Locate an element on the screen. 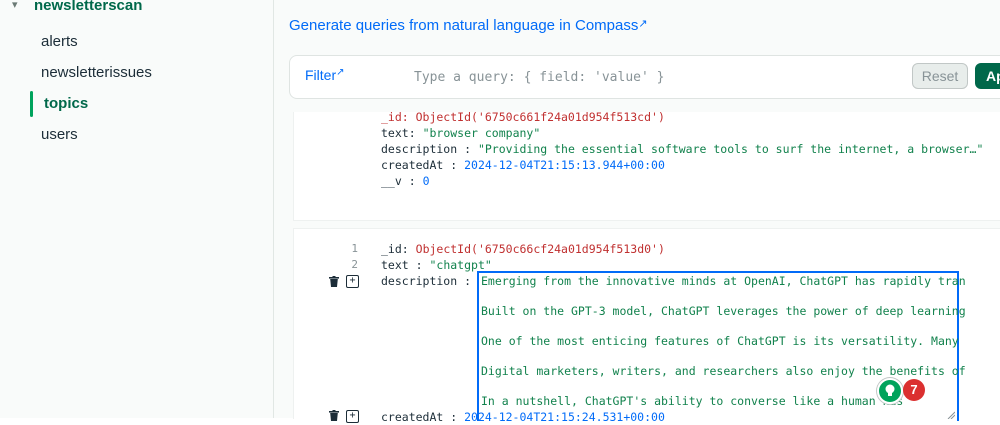 This screenshot has width=1000, height=425. sidebar-item-topics: topics is located at coordinates (66, 103).